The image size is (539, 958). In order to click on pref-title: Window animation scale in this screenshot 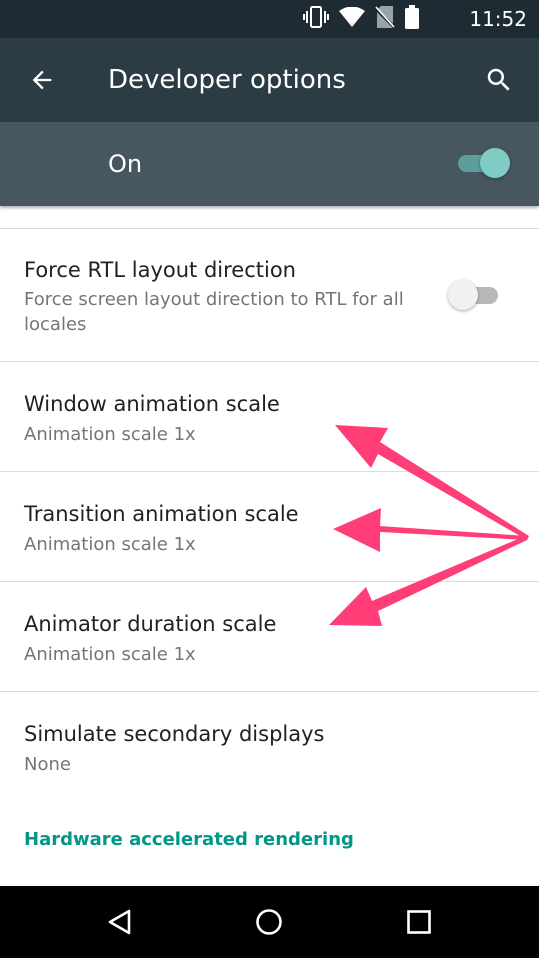, I will do `click(152, 404)`.